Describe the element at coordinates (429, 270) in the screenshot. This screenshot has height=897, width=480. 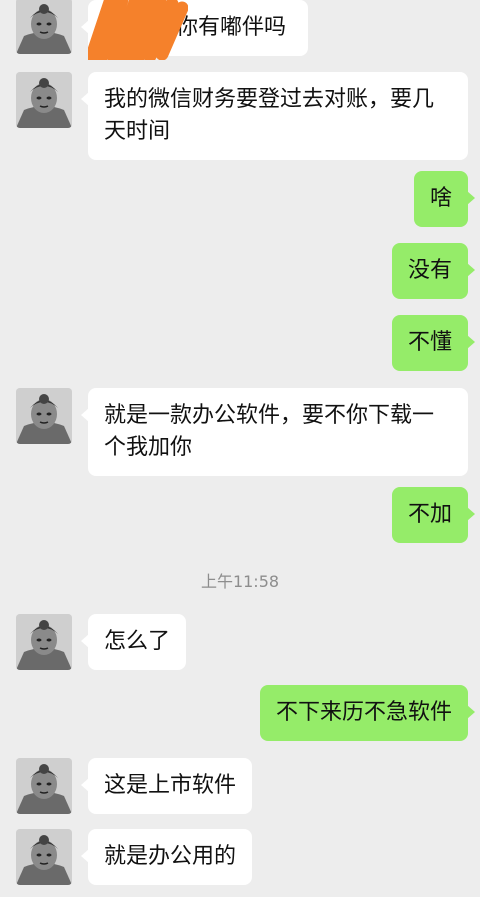
I see `message-text: 没有` at that location.